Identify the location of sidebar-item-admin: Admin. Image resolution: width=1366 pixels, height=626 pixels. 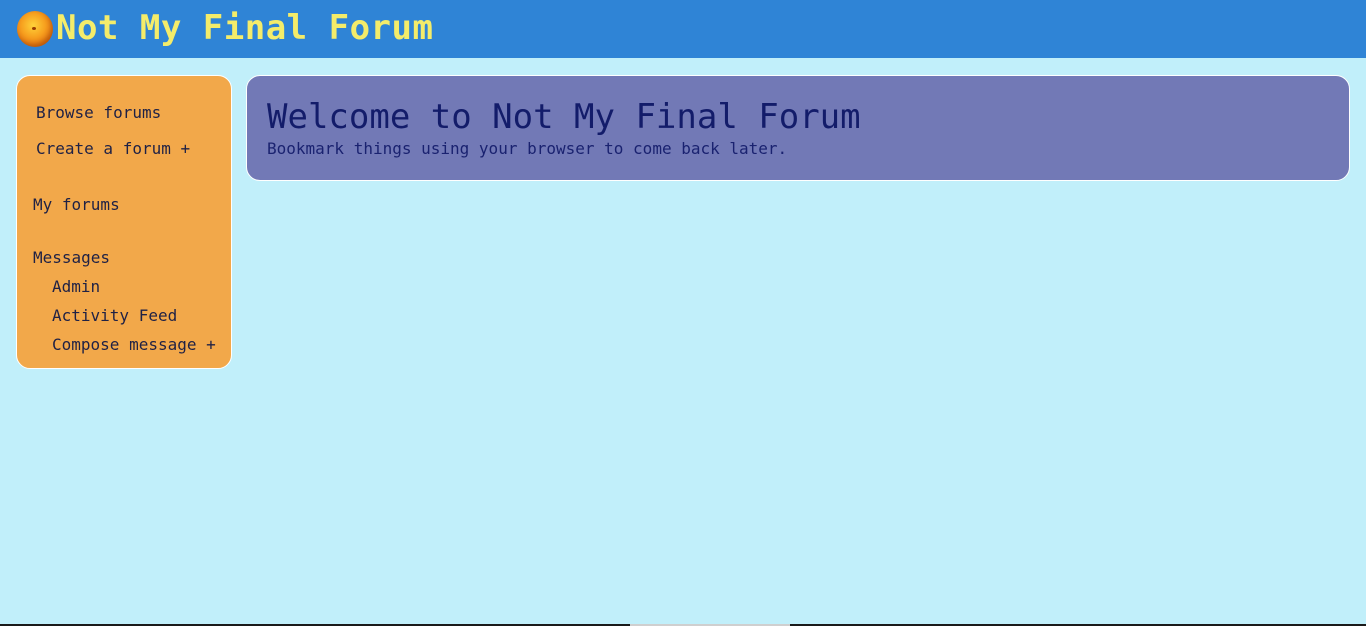
(76, 287).